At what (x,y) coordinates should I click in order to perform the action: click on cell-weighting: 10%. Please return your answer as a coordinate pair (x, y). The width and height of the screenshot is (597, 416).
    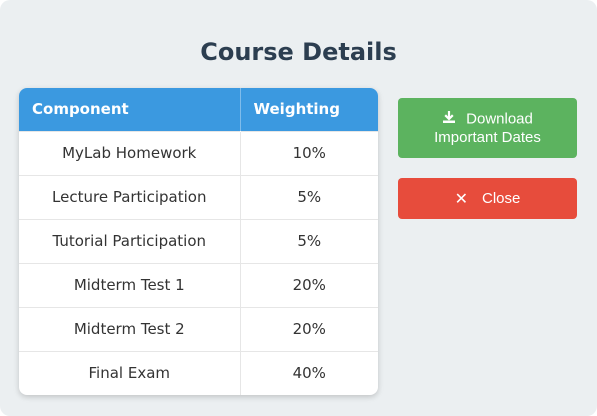
    Looking at the image, I should click on (308, 152).